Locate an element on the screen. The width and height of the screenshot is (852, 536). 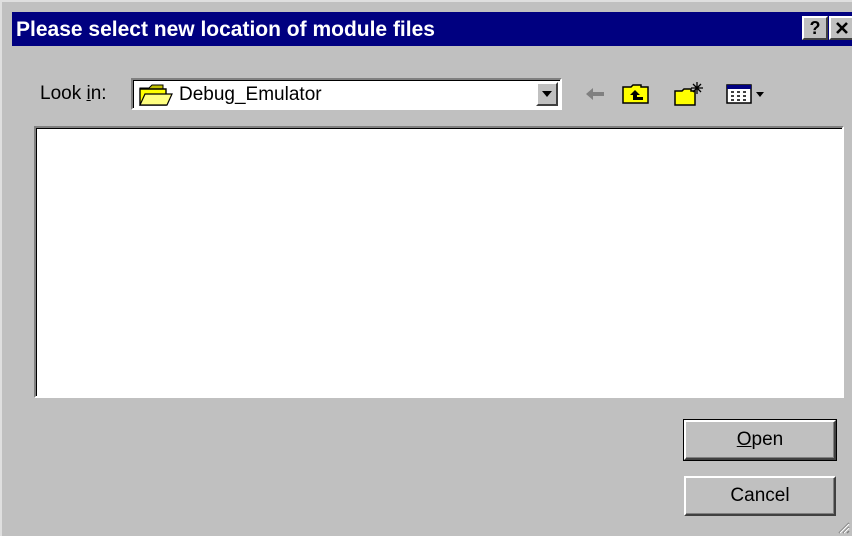
dropdown-arrow-icon is located at coordinates (547, 94).